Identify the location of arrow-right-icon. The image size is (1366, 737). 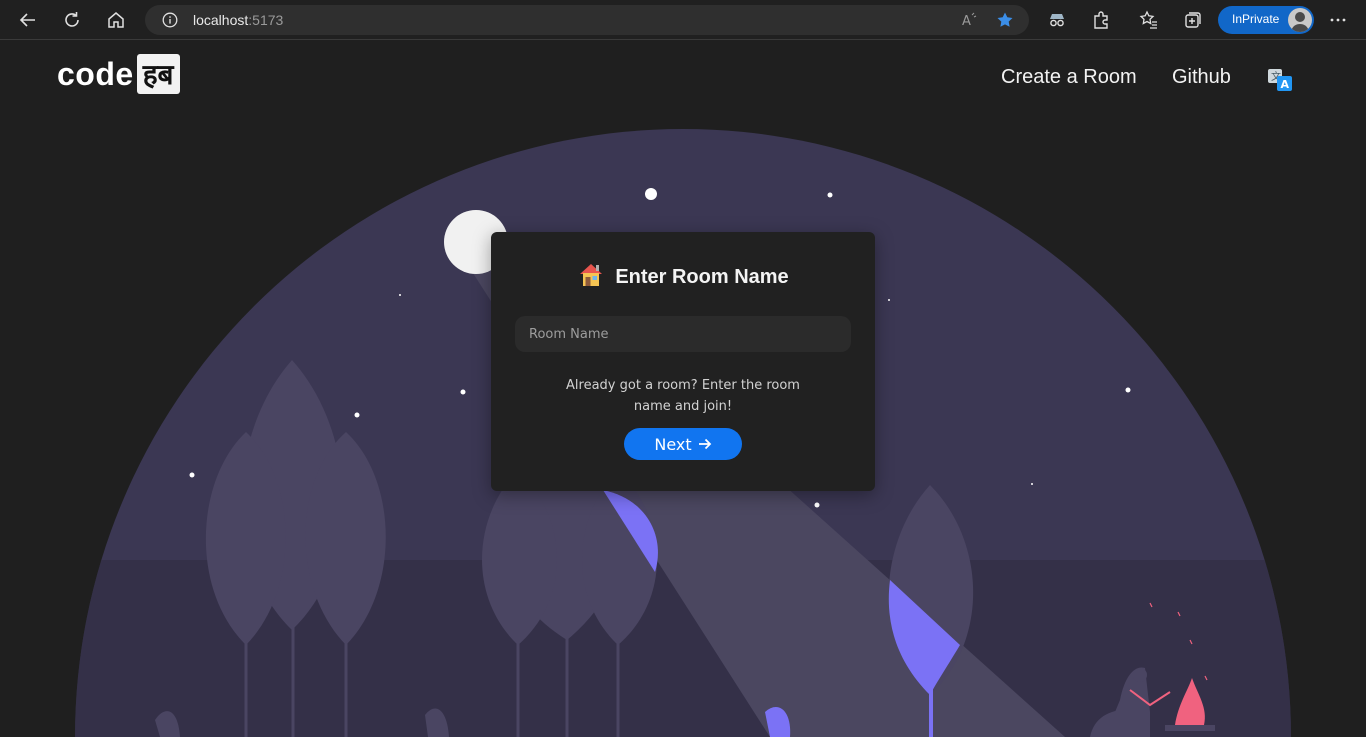
(705, 444).